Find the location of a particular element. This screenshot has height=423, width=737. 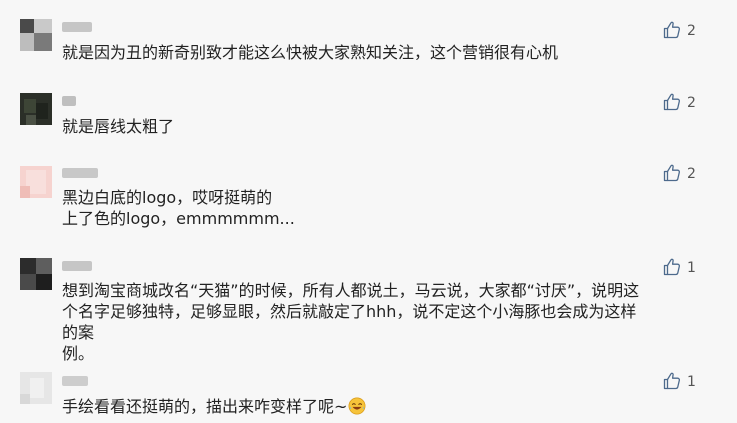

comment-text: 手绘看看还挺萌的，描出来咋变样了呢~ is located at coordinates (357, 406).